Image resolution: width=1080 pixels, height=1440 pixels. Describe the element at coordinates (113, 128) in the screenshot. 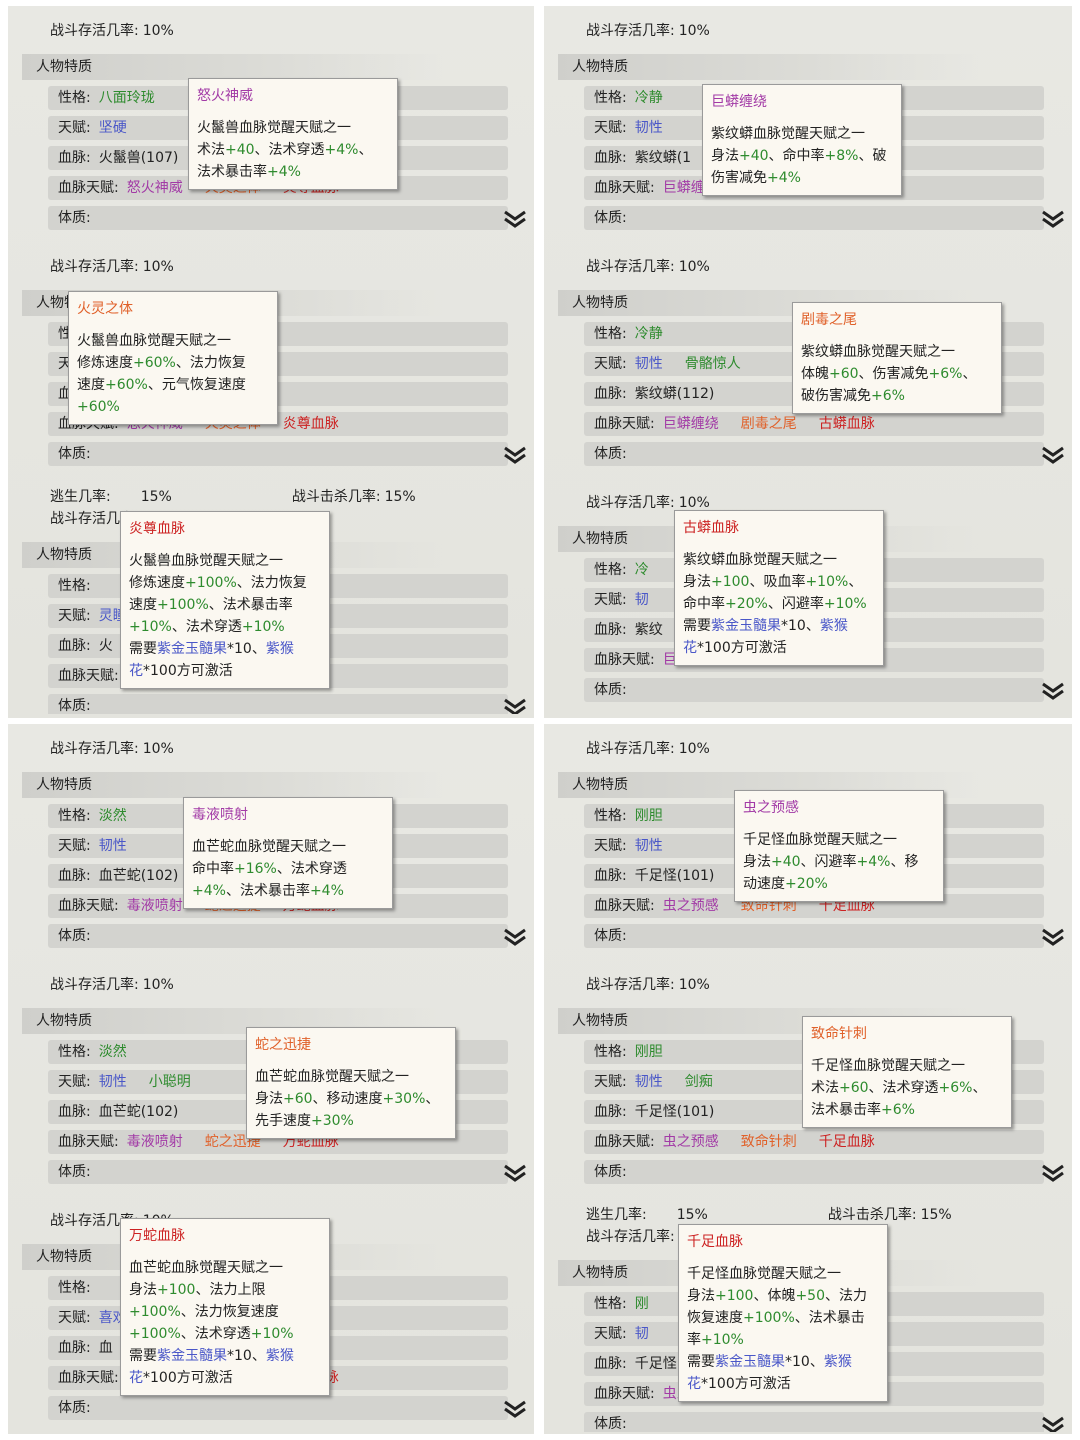

I see `trait-value: 坚硬` at that location.